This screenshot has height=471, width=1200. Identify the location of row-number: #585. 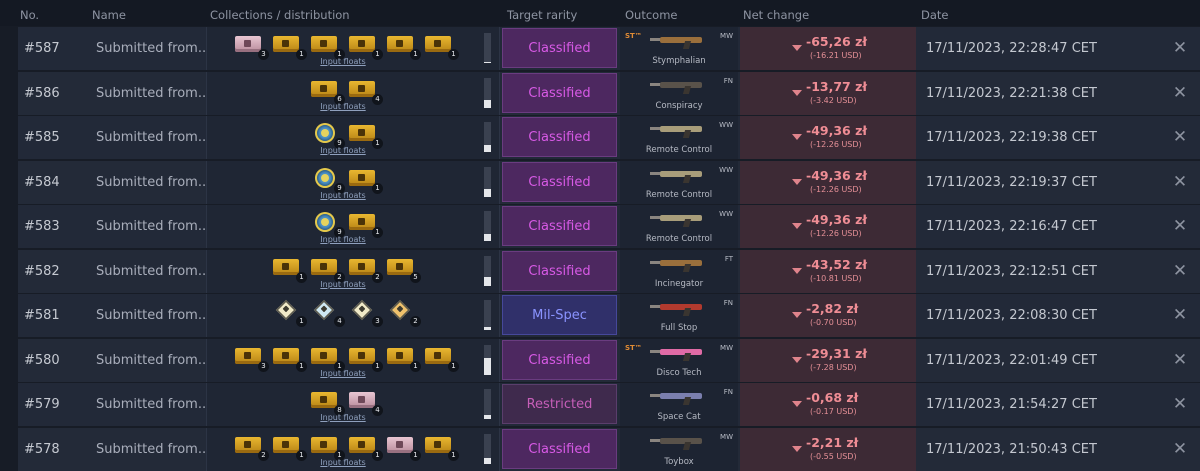
(42, 137).